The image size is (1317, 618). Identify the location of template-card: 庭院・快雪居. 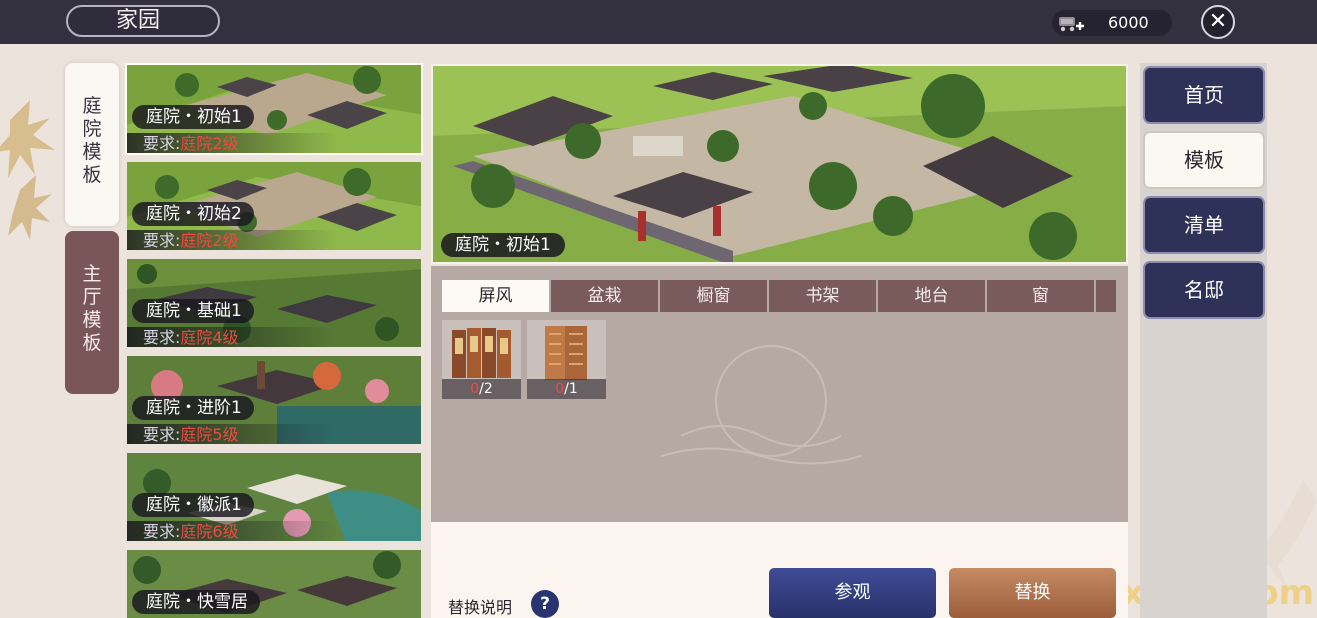
(274, 583).